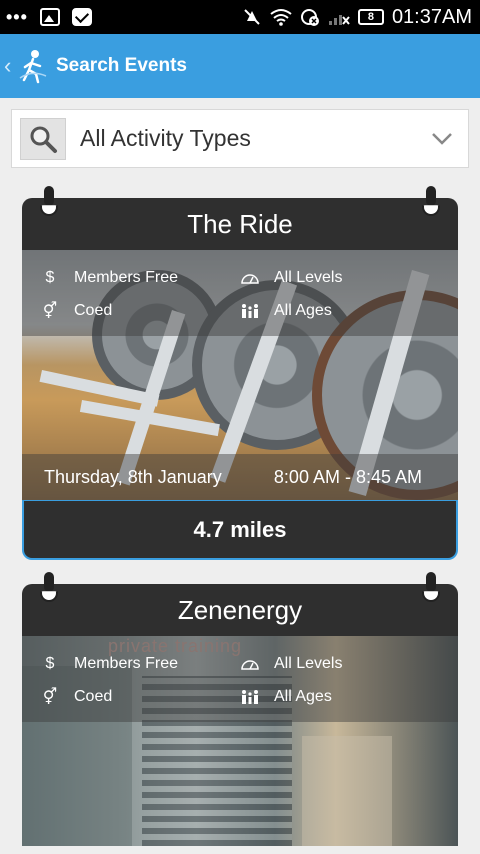 Image resolution: width=480 pixels, height=854 pixels. What do you see at coordinates (252, 17) in the screenshot?
I see `mute-icon` at bounding box center [252, 17].